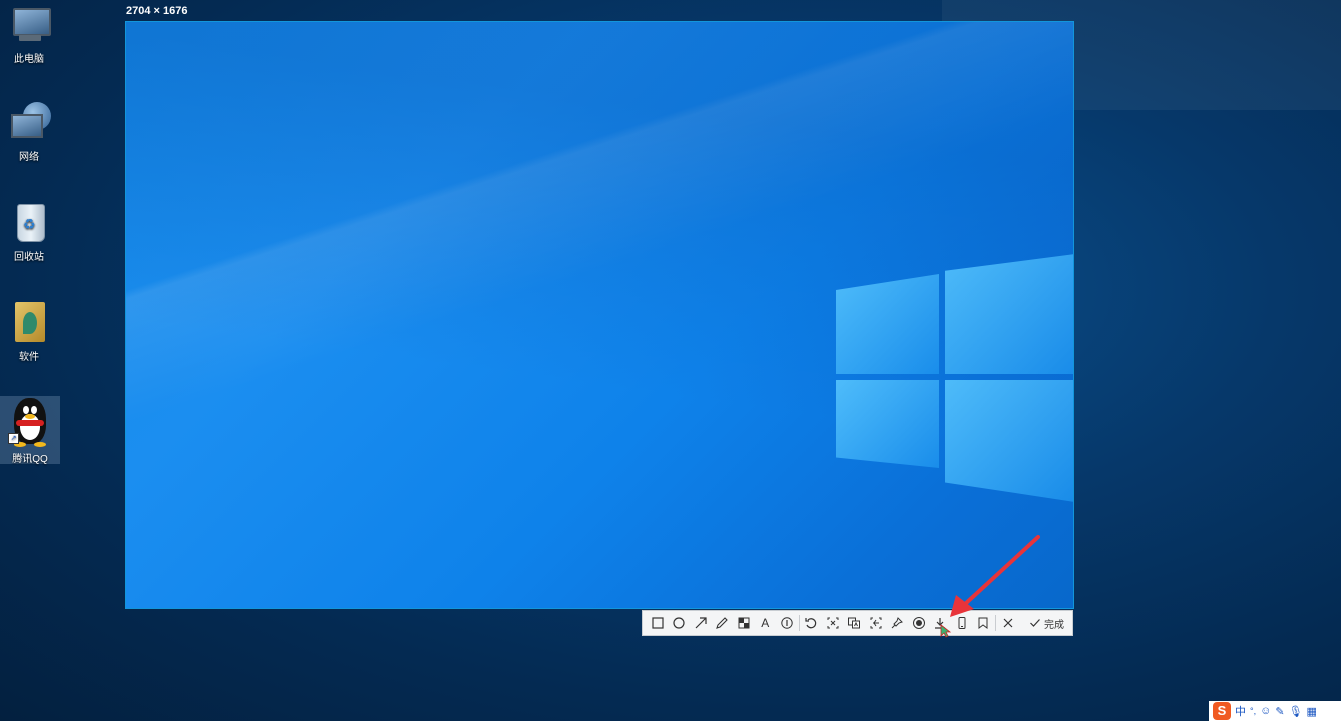  I want to click on desktop-icon-this-pc: 此电脑, so click(29, 34).